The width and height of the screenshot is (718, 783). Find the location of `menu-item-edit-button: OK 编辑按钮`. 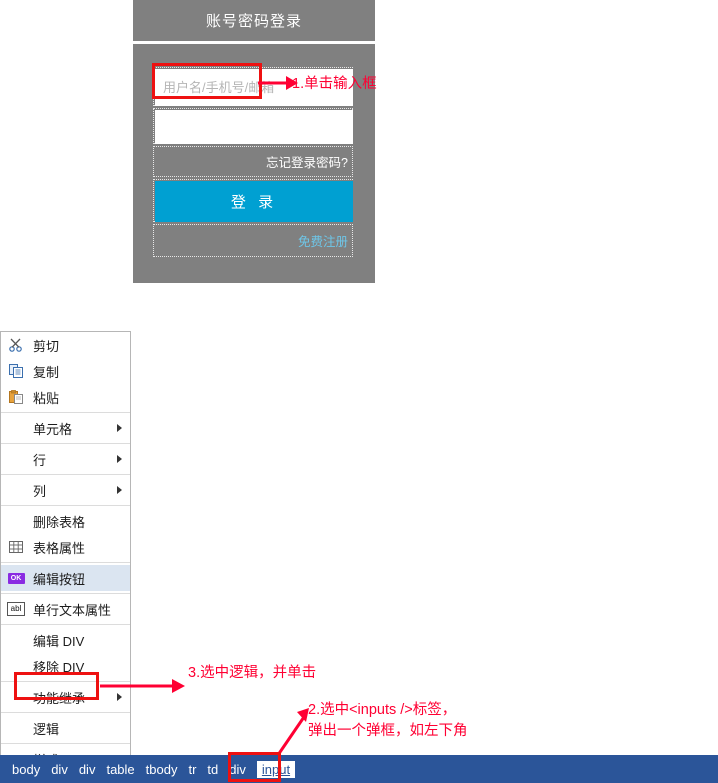

menu-item-edit-button: OK 编辑按钮 is located at coordinates (65, 578).